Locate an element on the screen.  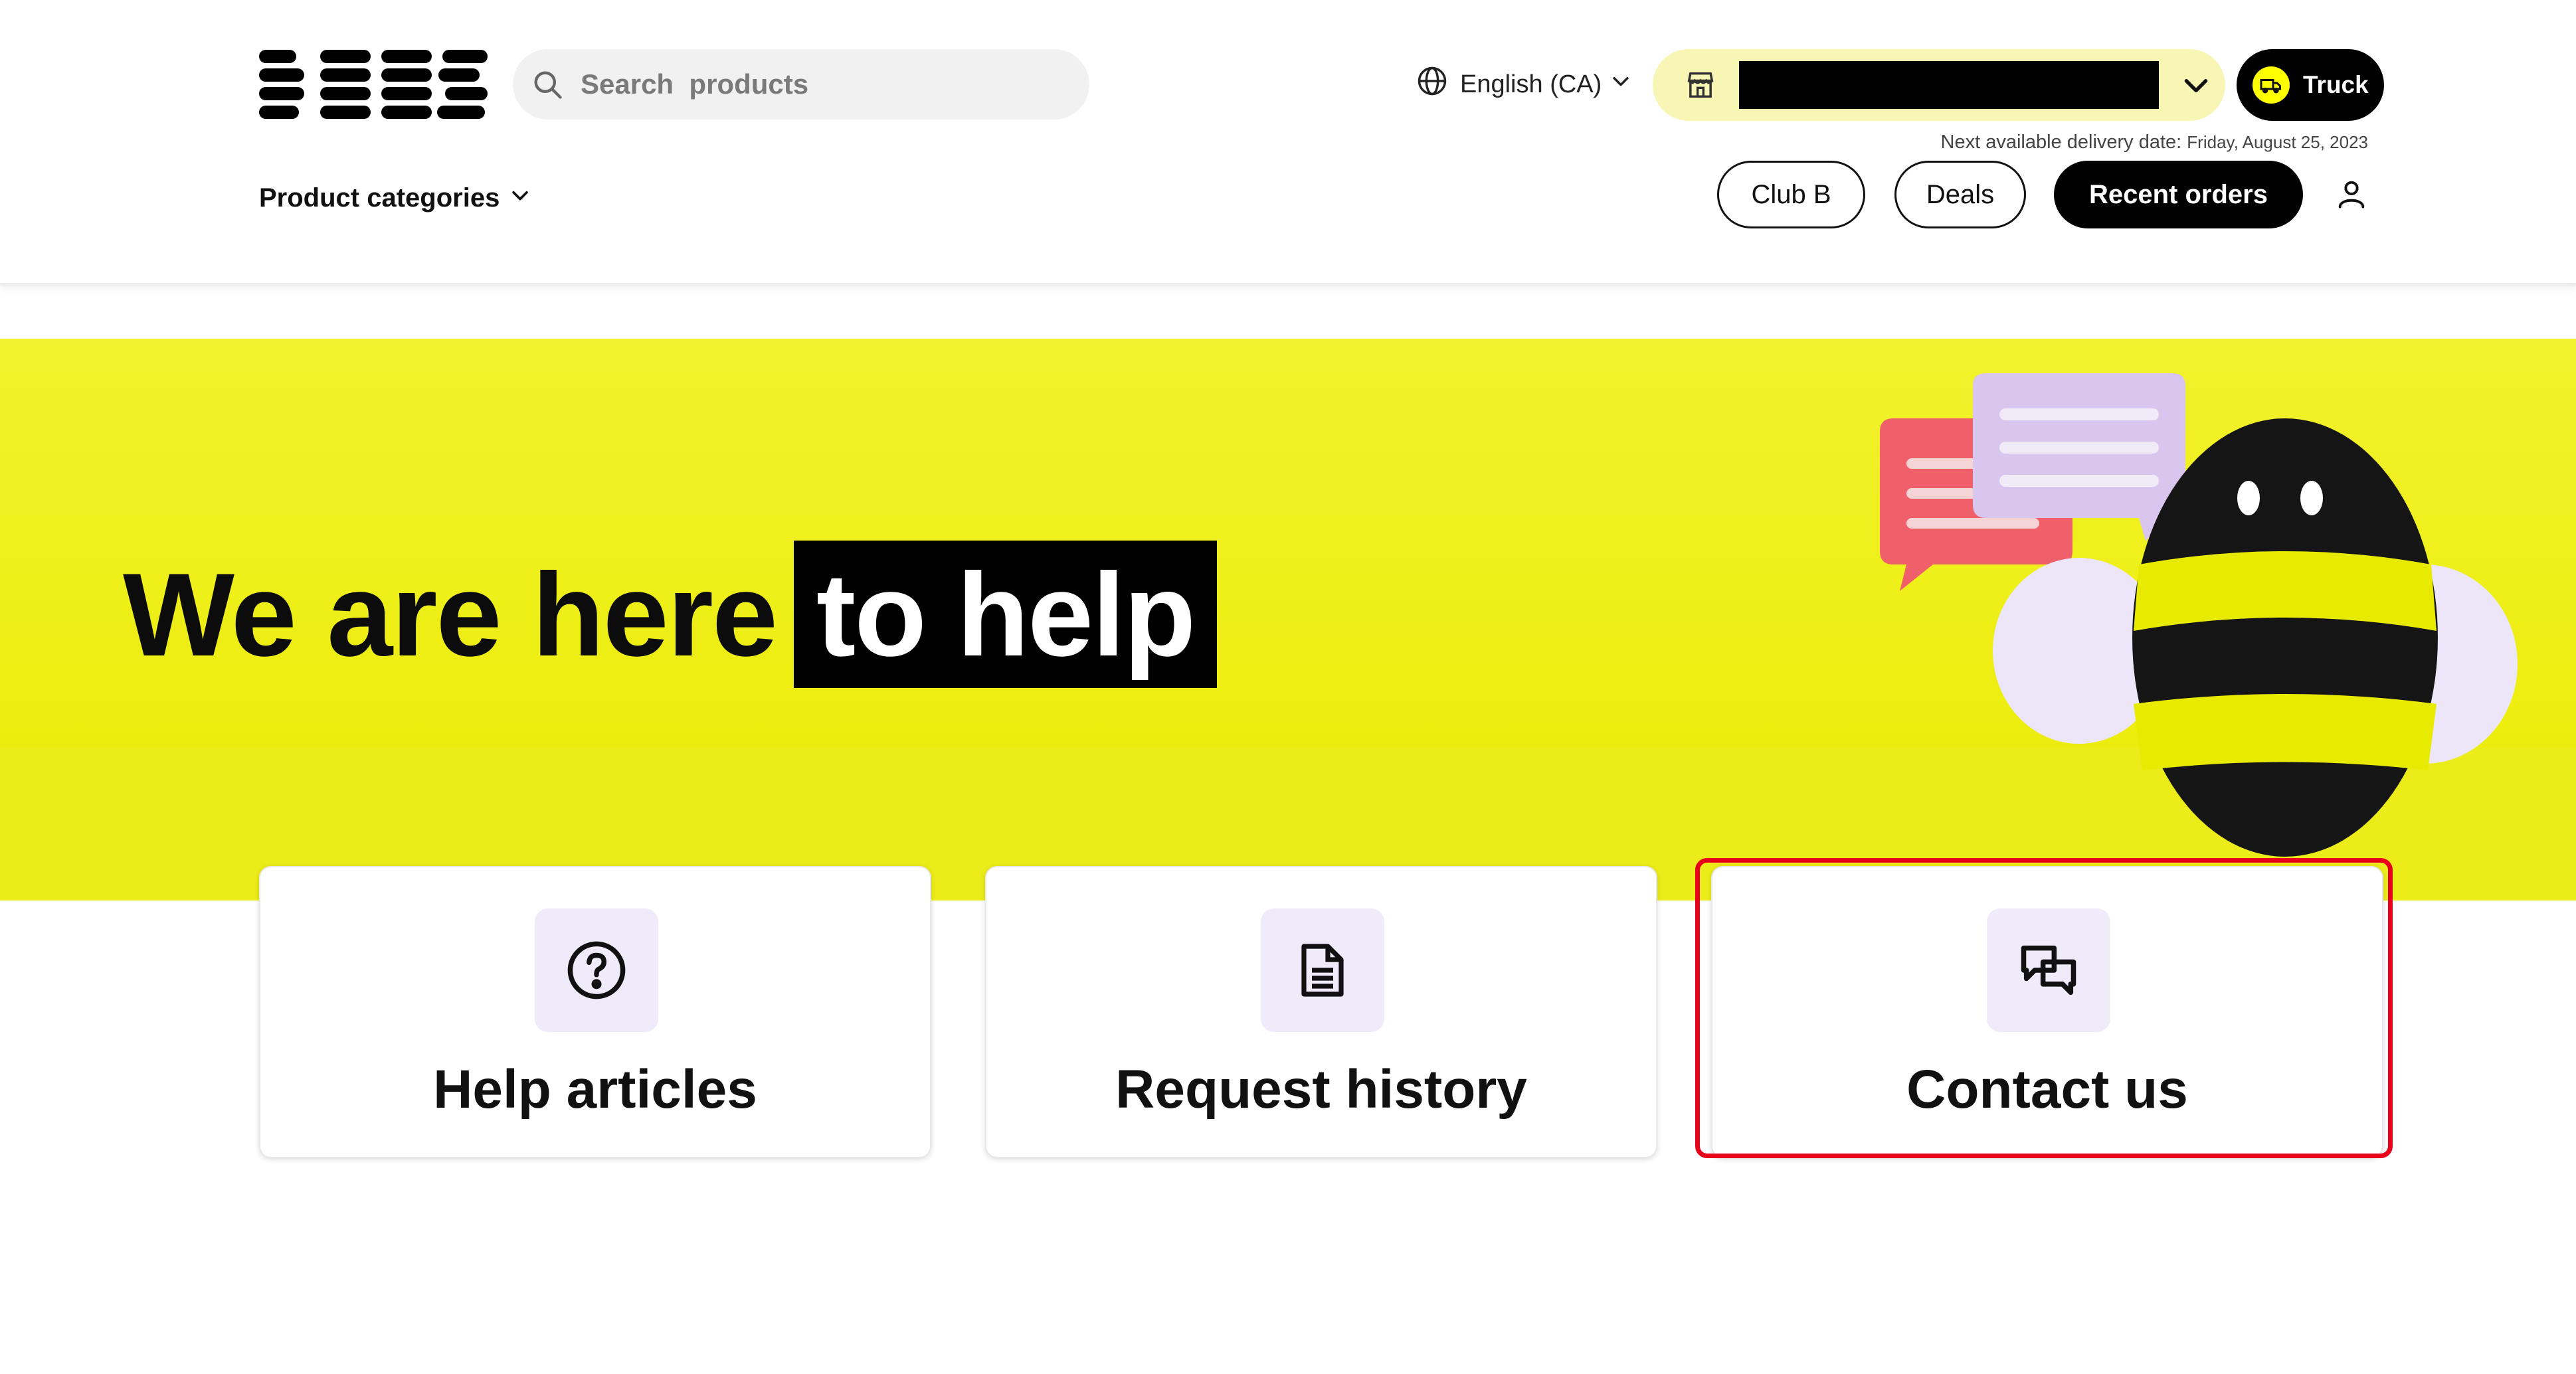
product-categories-menu: Product categories is located at coordinates (395, 198).